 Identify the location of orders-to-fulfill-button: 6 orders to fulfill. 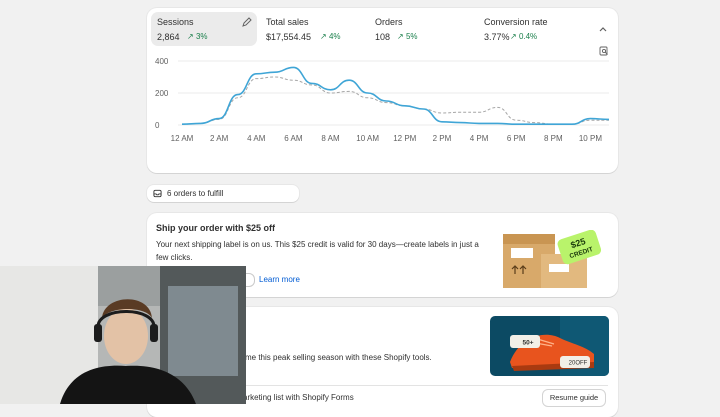
(223, 193).